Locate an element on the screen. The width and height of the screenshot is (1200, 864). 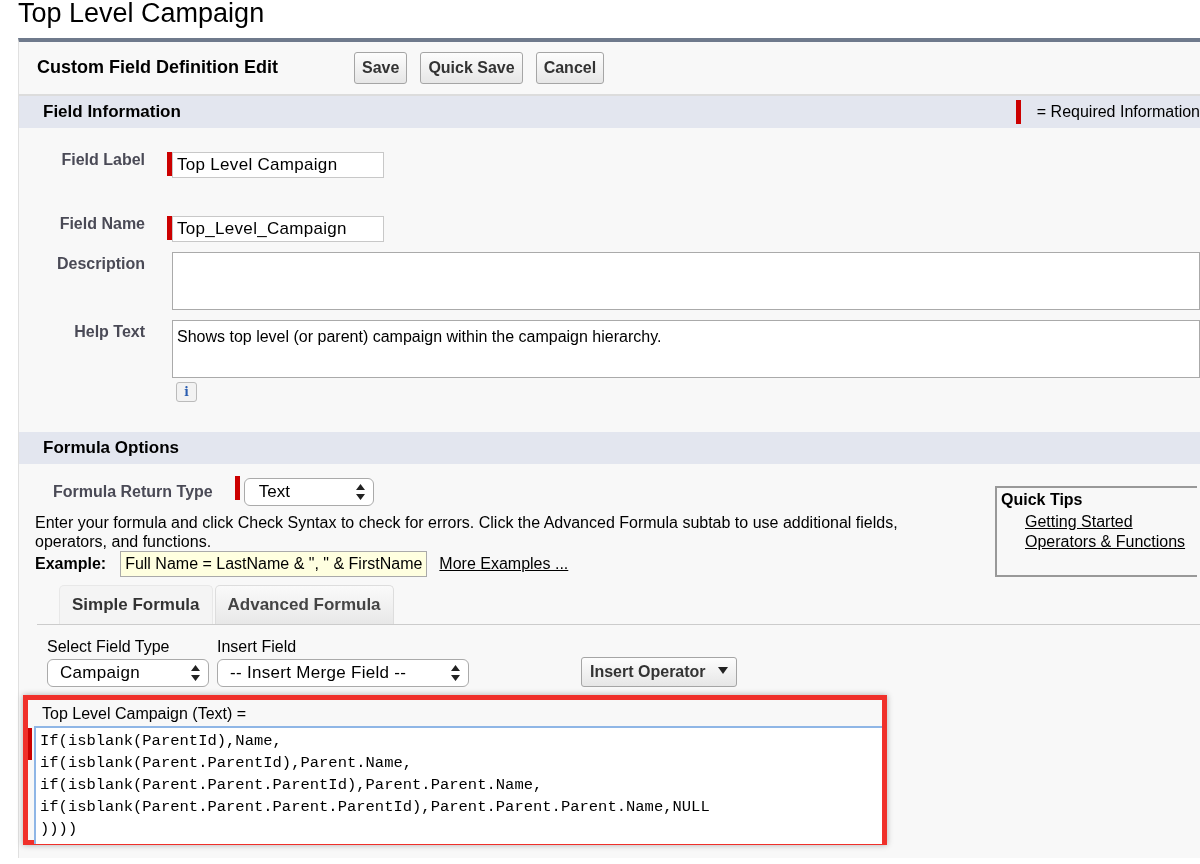
required-marker is located at coordinates (1018, 112).